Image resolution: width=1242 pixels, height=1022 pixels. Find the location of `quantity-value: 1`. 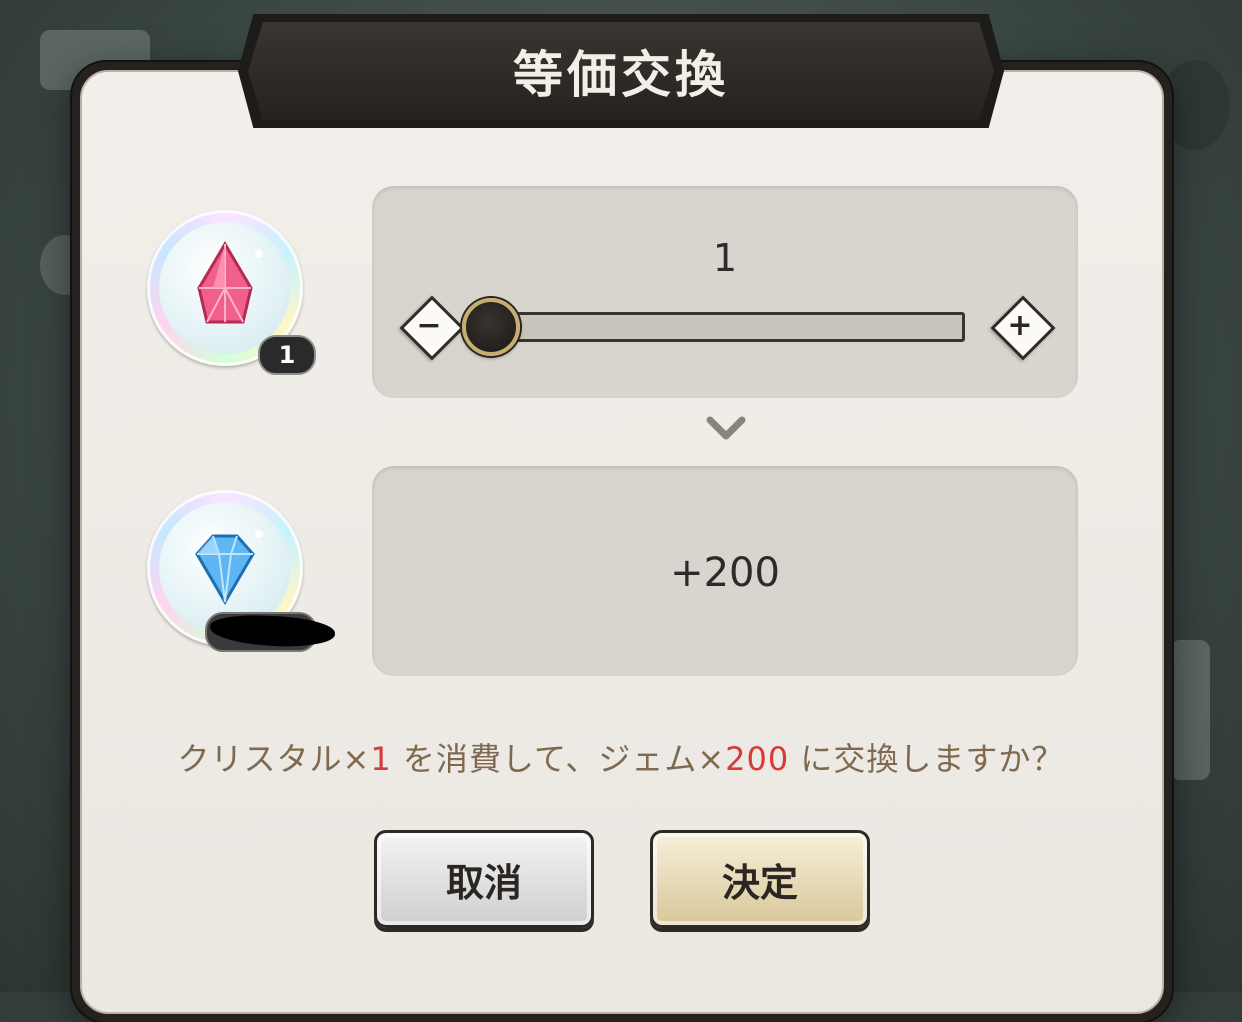

quantity-value: 1 is located at coordinates (725, 258).